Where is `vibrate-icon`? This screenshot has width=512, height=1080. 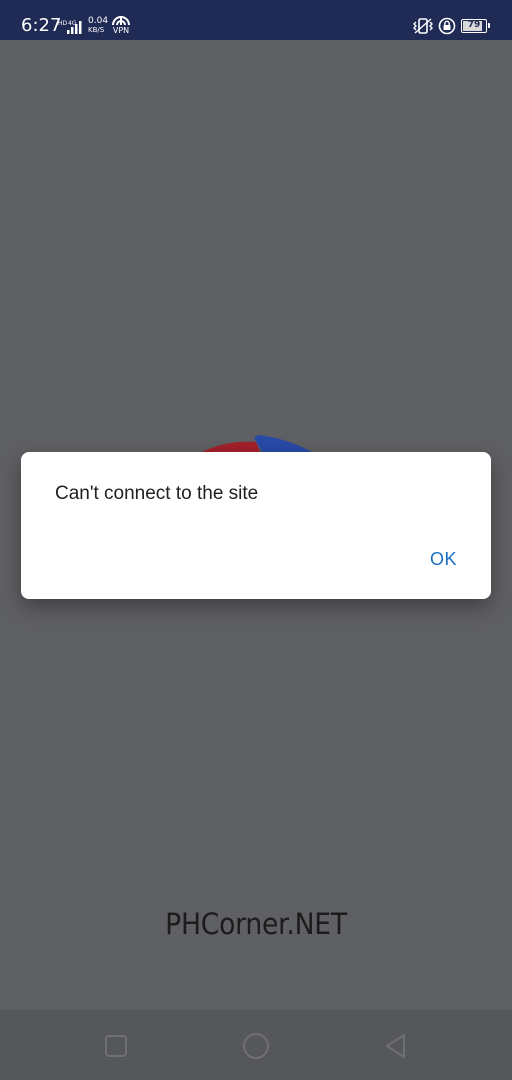 vibrate-icon is located at coordinates (423, 26).